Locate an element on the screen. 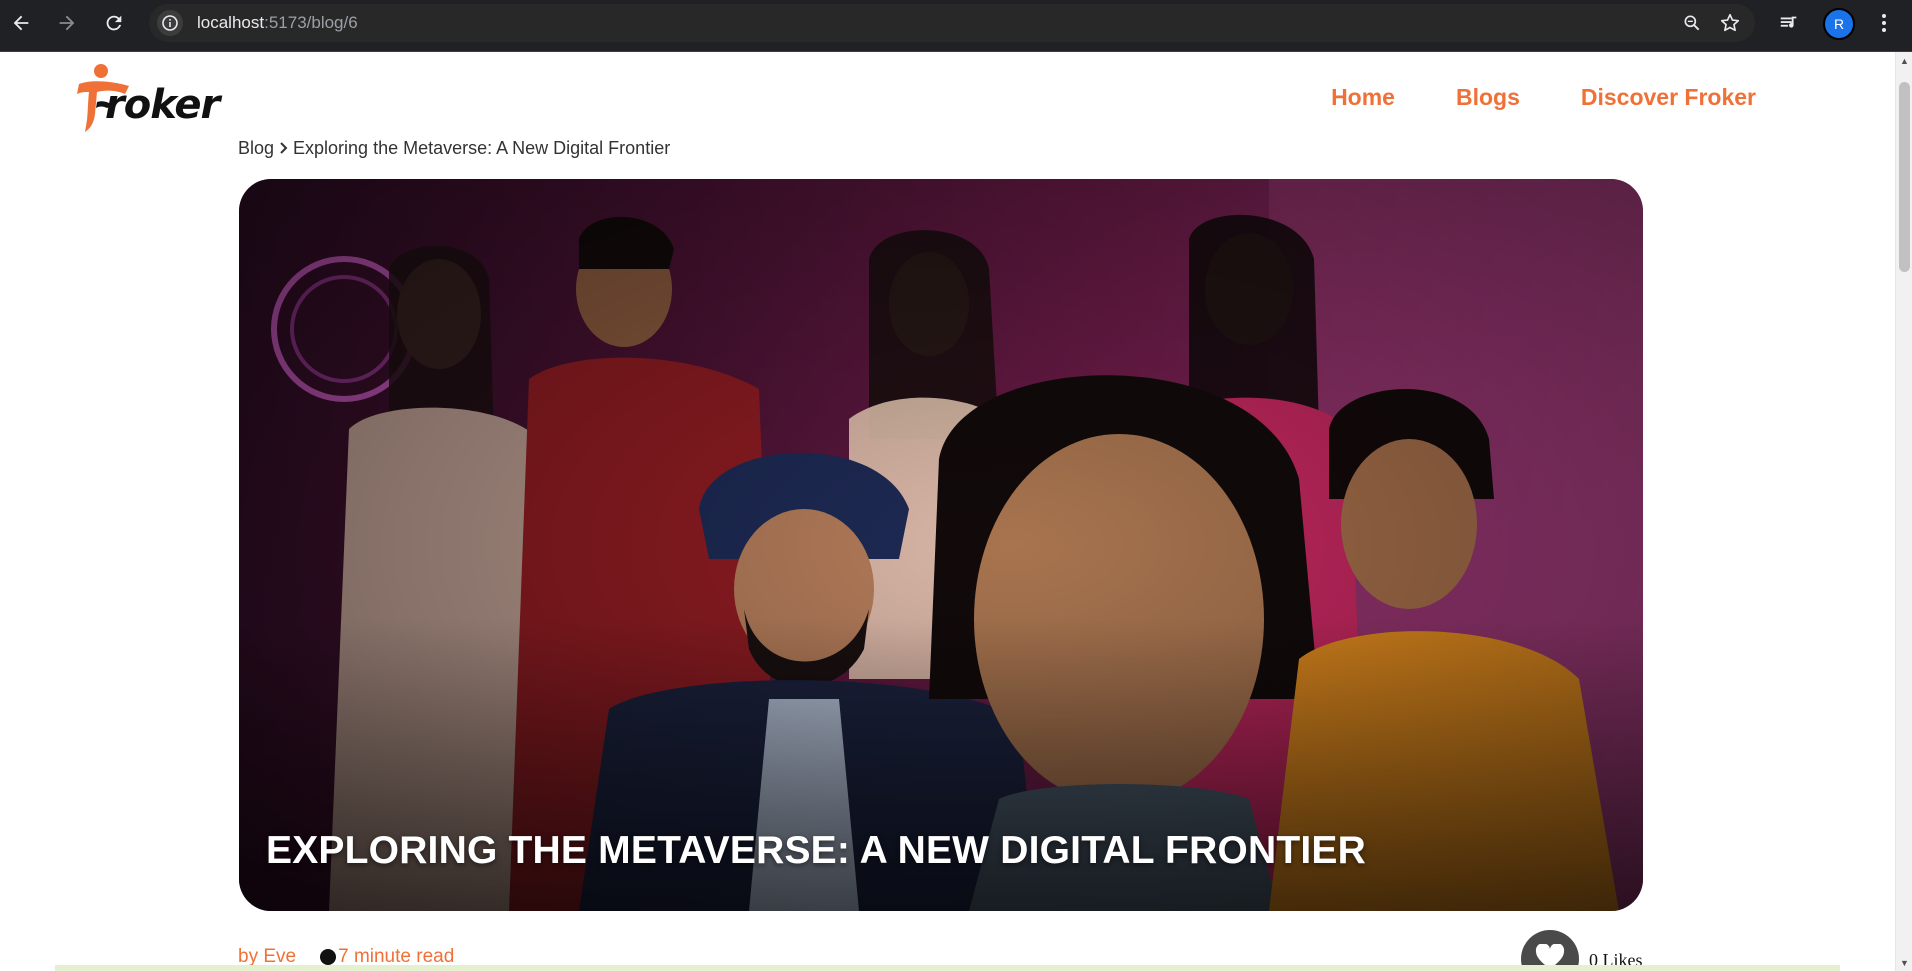  browser-toolbar: localhost:5173/blog/6 R is located at coordinates (956, 26).